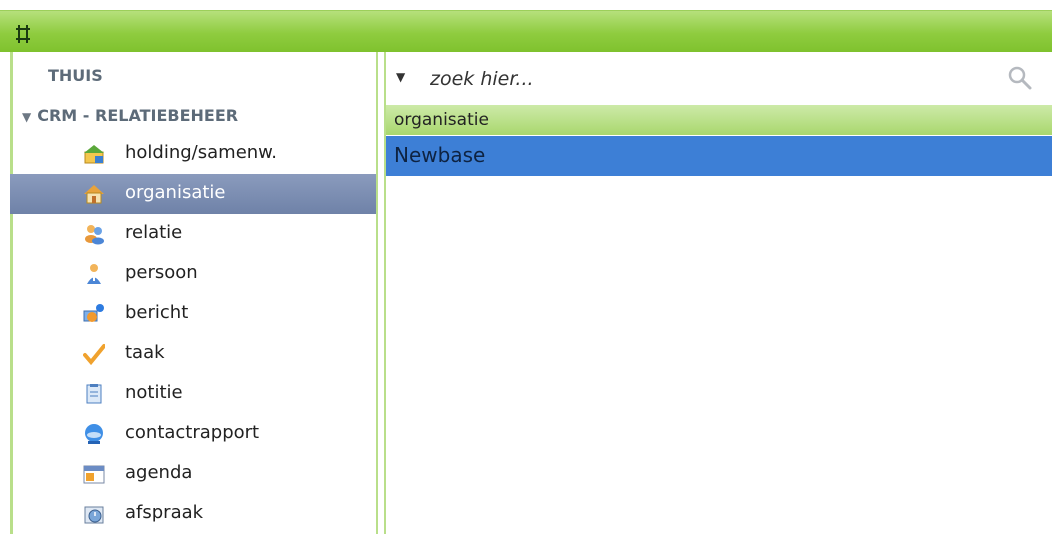  What do you see at coordinates (193, 314) in the screenshot?
I see `sidebar-item-bericht: bericht` at bounding box center [193, 314].